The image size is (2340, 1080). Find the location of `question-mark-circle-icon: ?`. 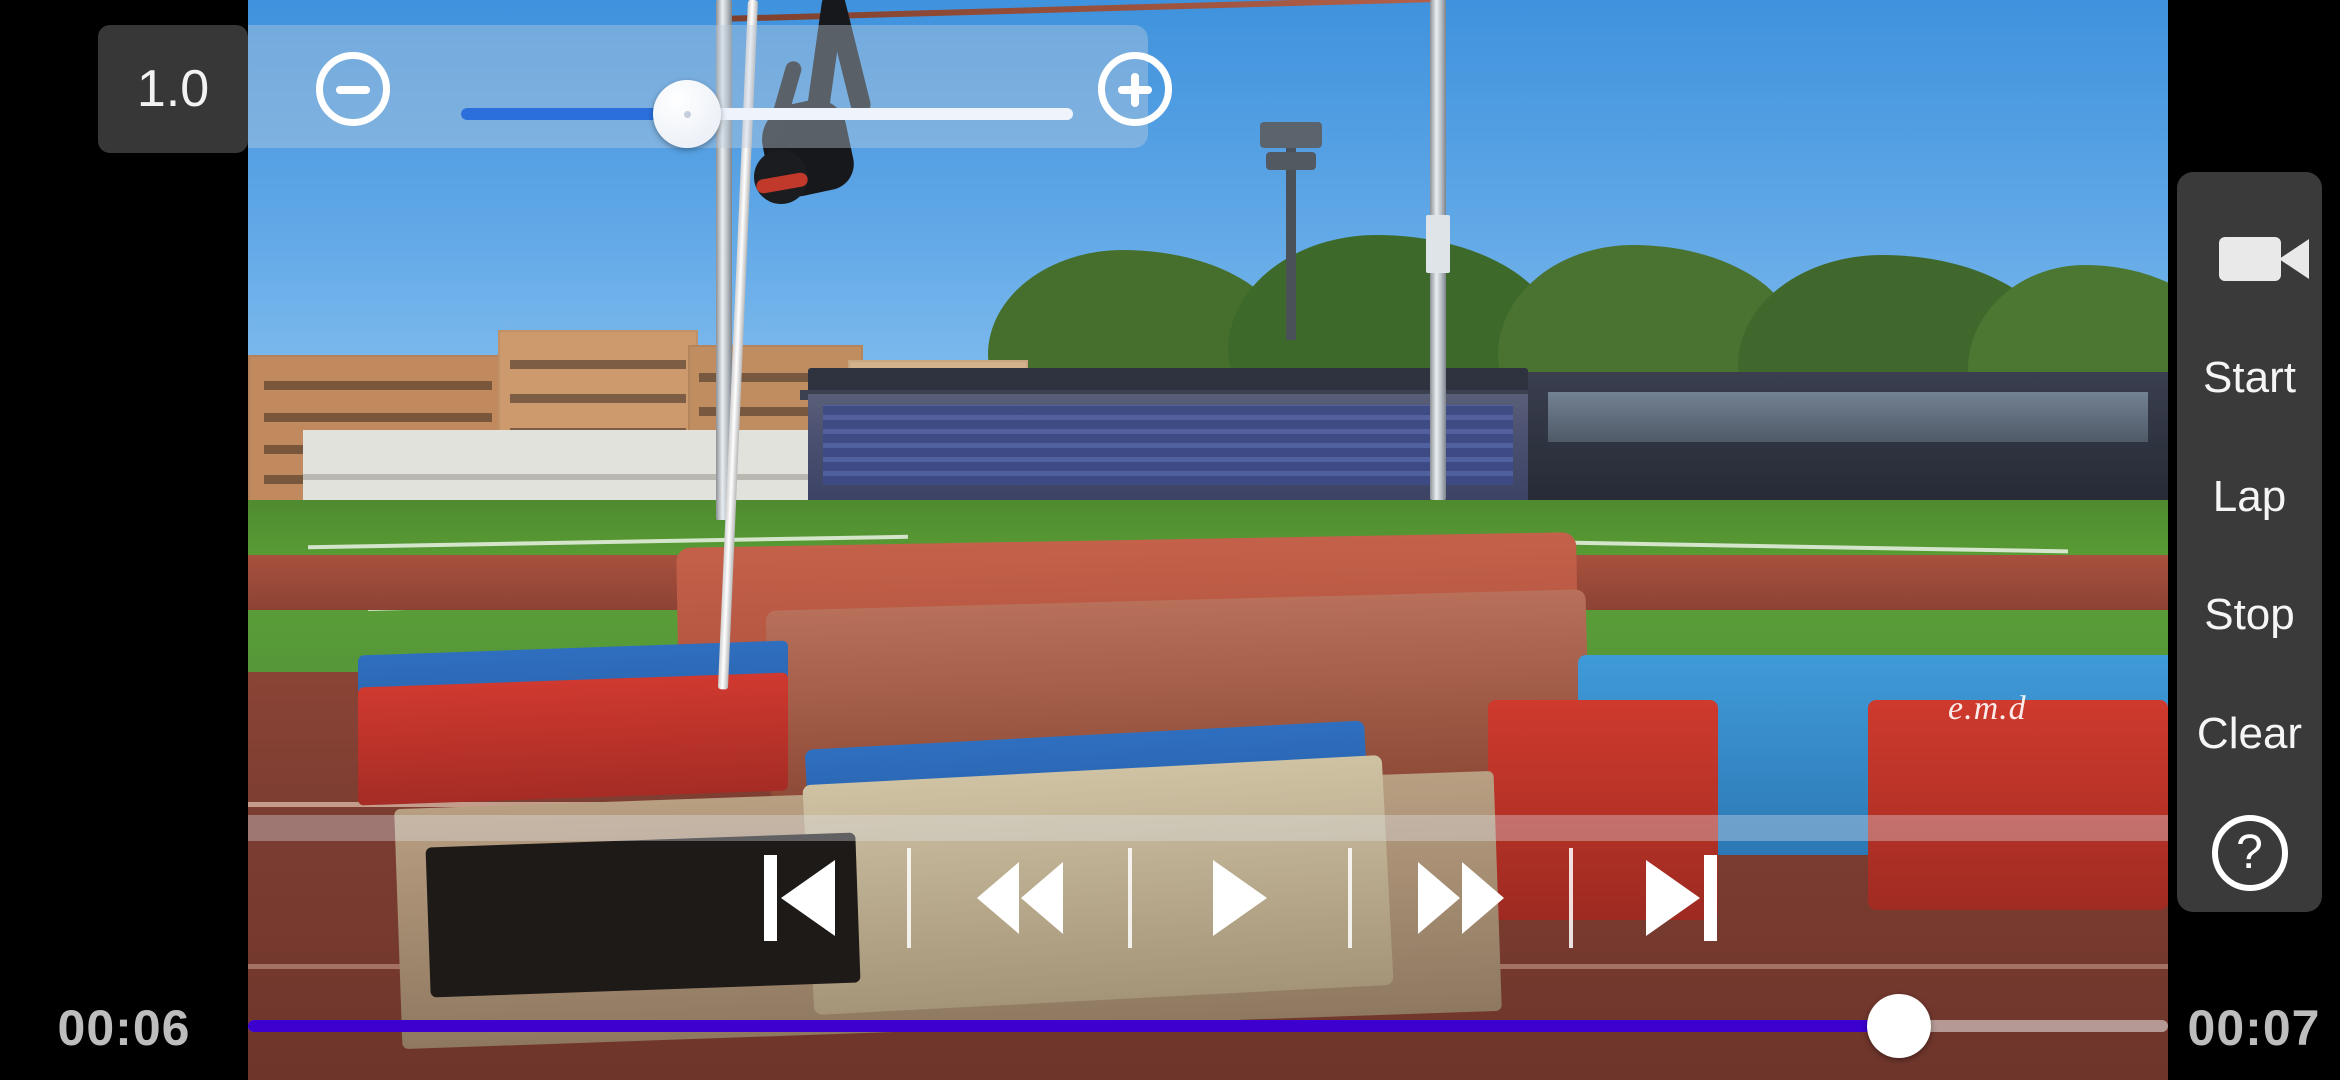

question-mark-circle-icon: ? is located at coordinates (2249, 852).